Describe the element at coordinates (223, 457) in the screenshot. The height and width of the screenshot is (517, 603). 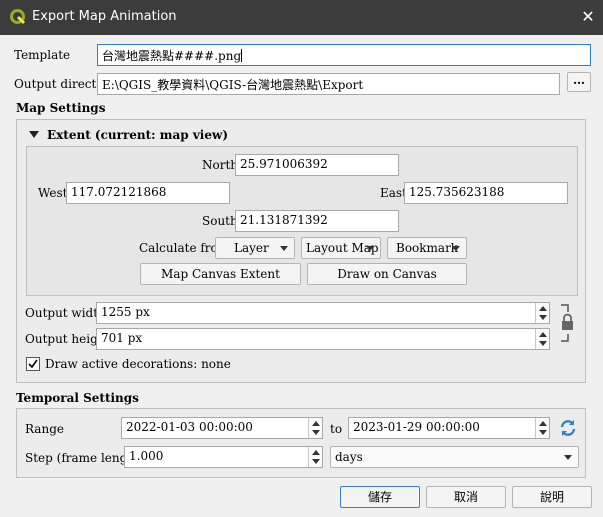
I see `step-input: 1.000` at that location.